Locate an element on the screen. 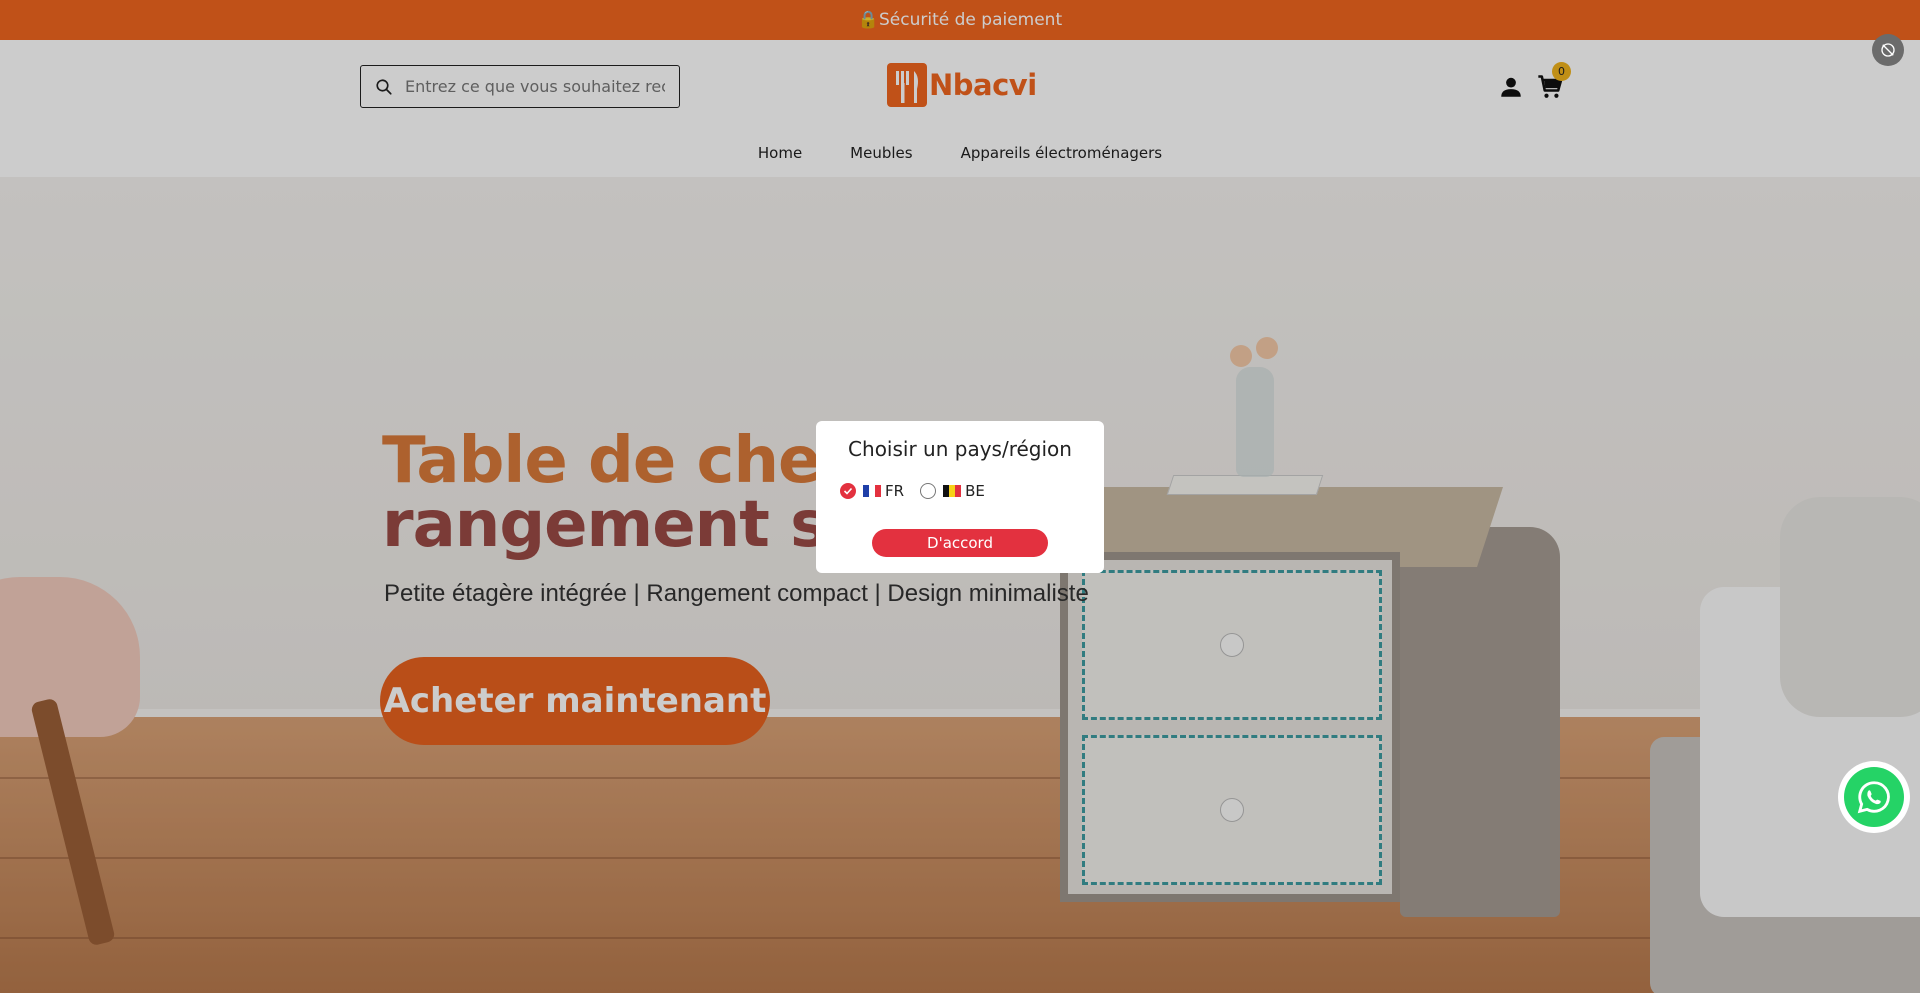  region-option-label: FR is located at coordinates (895, 491).